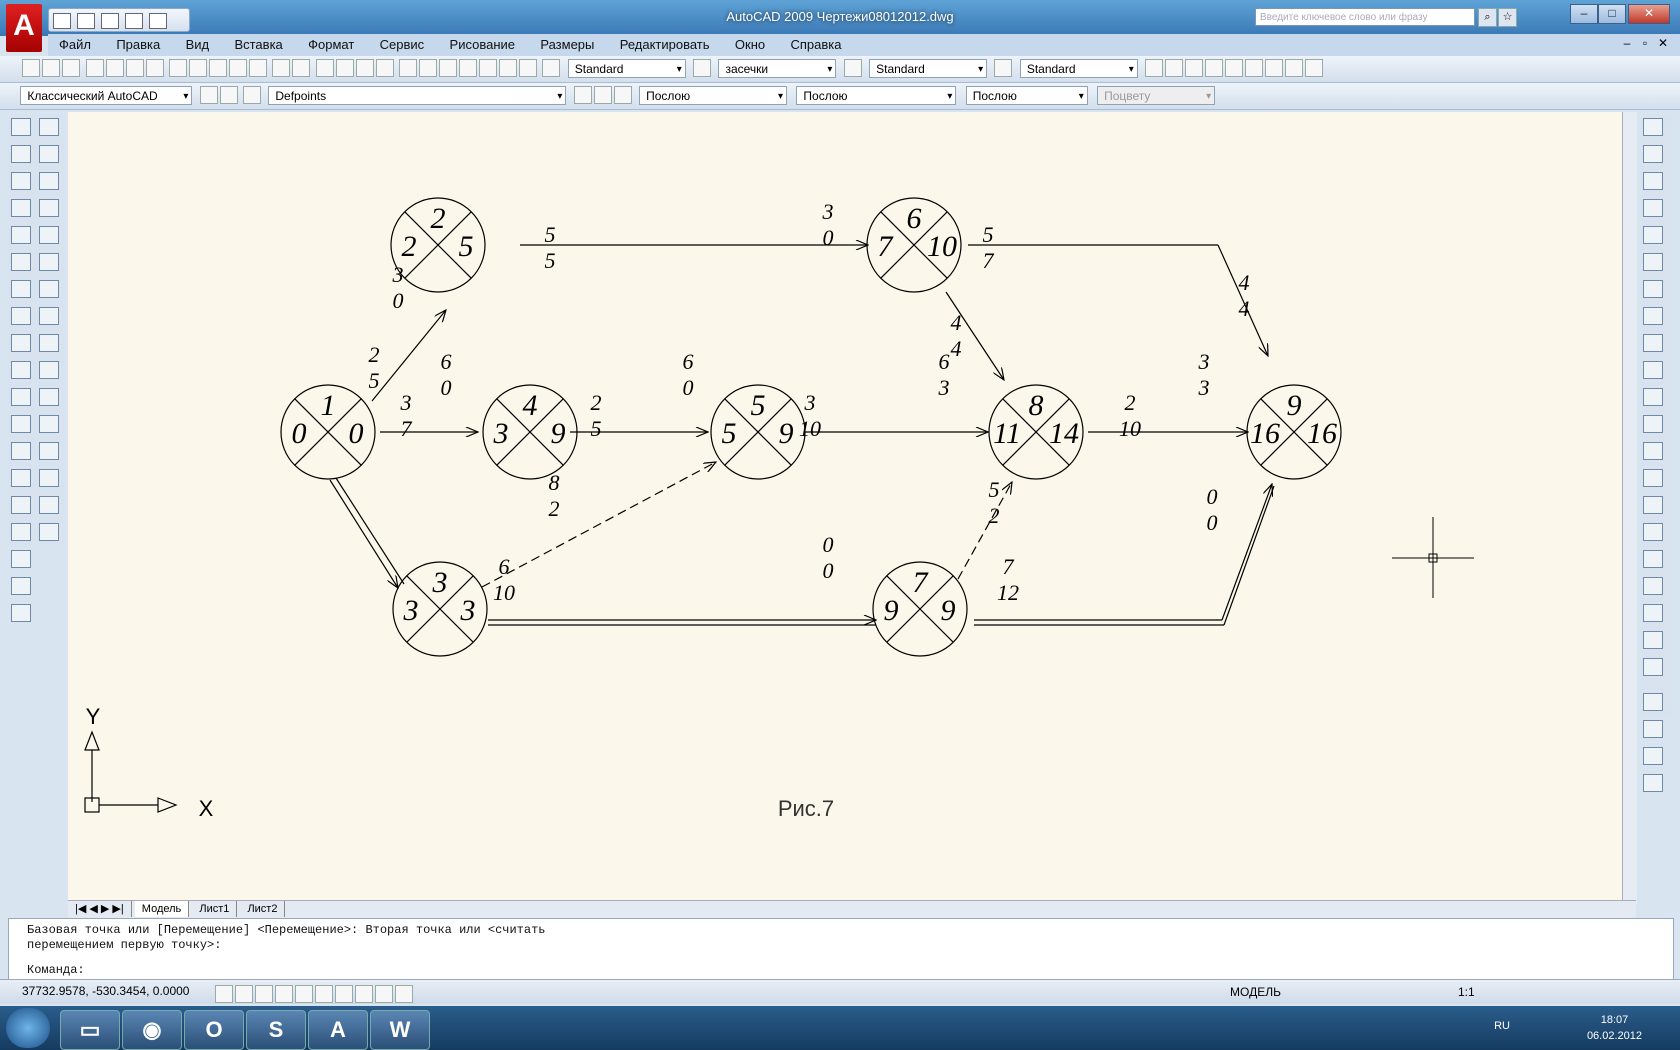 The image size is (1680, 1050). What do you see at coordinates (114, 68) in the screenshot?
I see `preview-icon` at bounding box center [114, 68].